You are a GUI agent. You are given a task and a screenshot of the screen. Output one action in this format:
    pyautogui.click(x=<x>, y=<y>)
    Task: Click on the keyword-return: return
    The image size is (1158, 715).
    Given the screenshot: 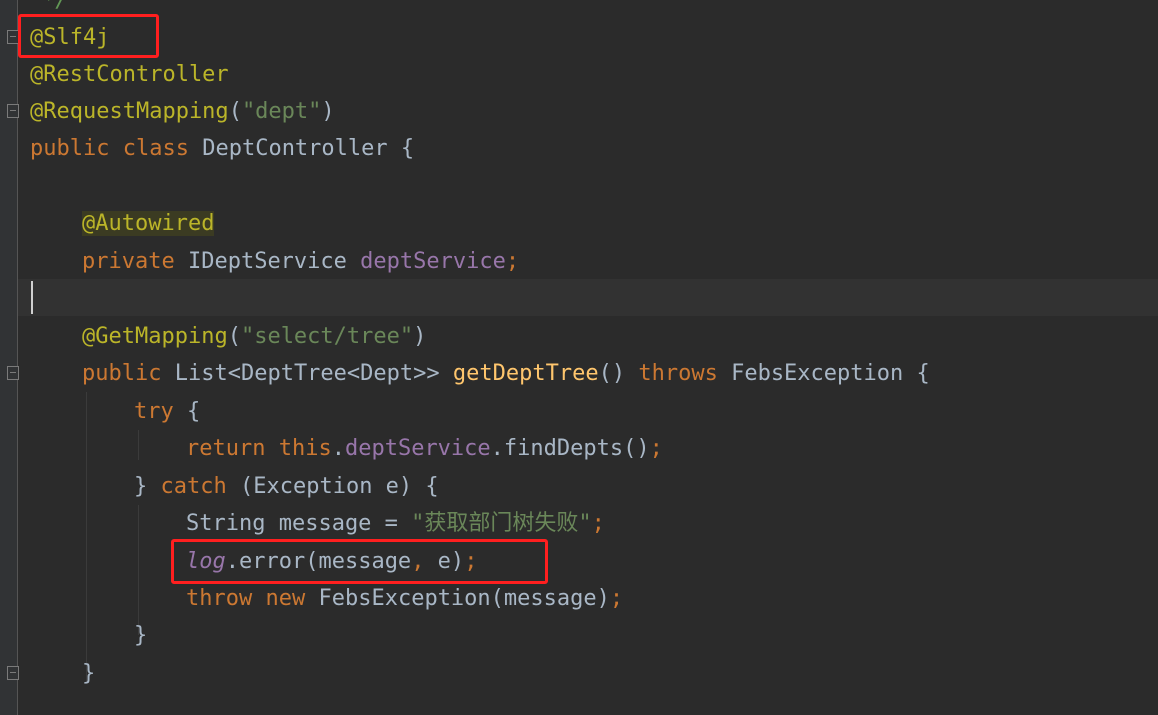 What is the action you would take?
    pyautogui.click(x=226, y=448)
    